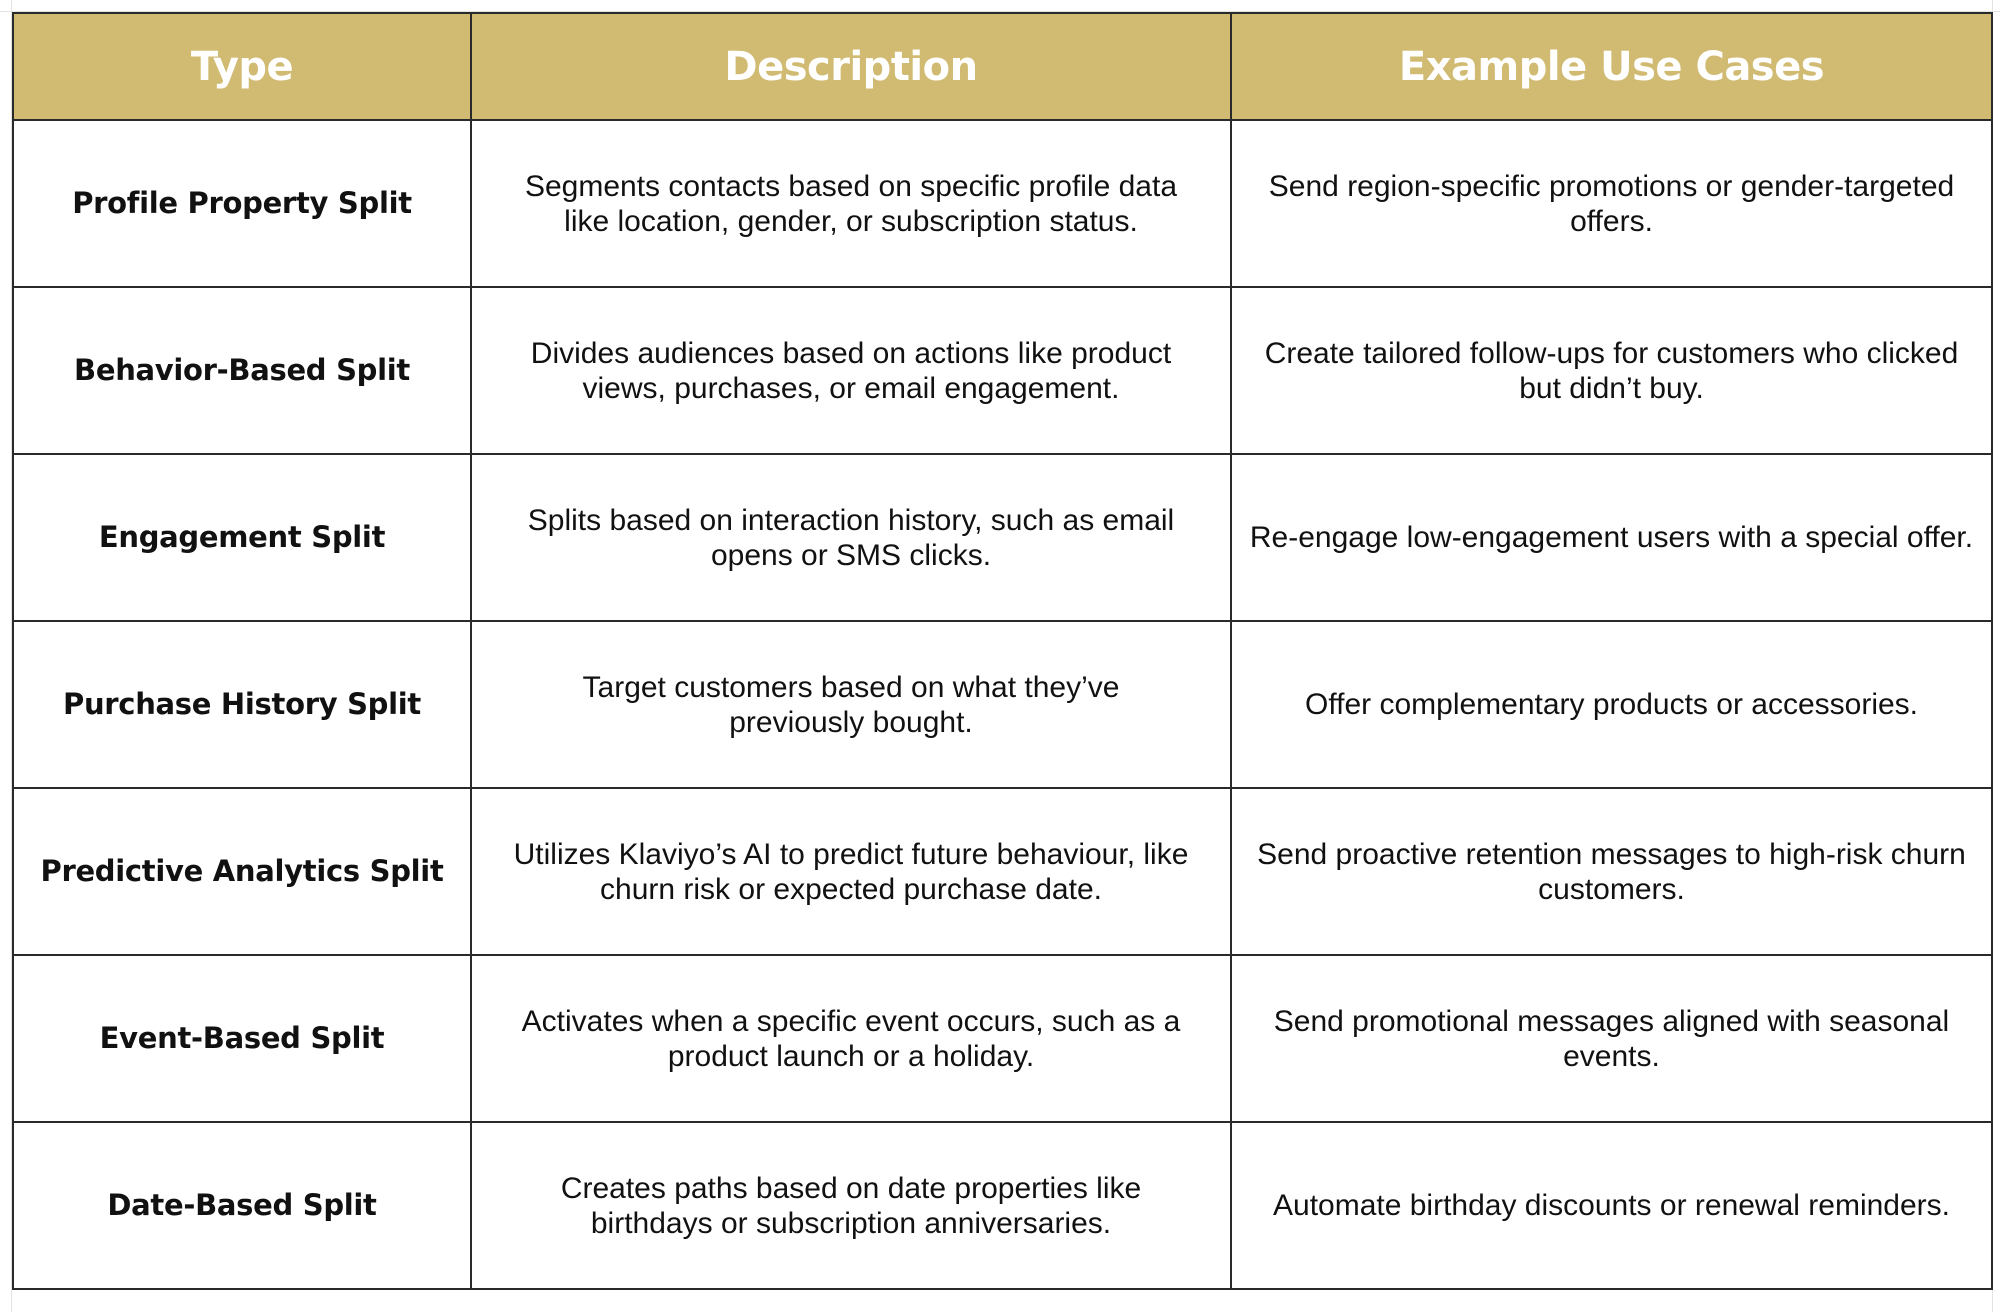 The height and width of the screenshot is (1312, 2000). Describe the element at coordinates (242, 66) in the screenshot. I see `column-header-type: Type` at that location.